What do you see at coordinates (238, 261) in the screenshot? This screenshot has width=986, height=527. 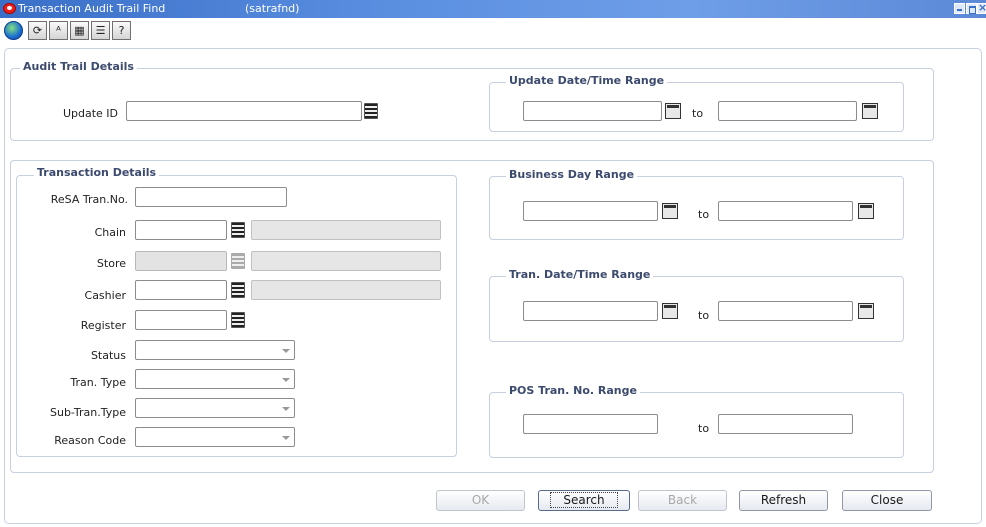 I see `store-lov-icon` at bounding box center [238, 261].